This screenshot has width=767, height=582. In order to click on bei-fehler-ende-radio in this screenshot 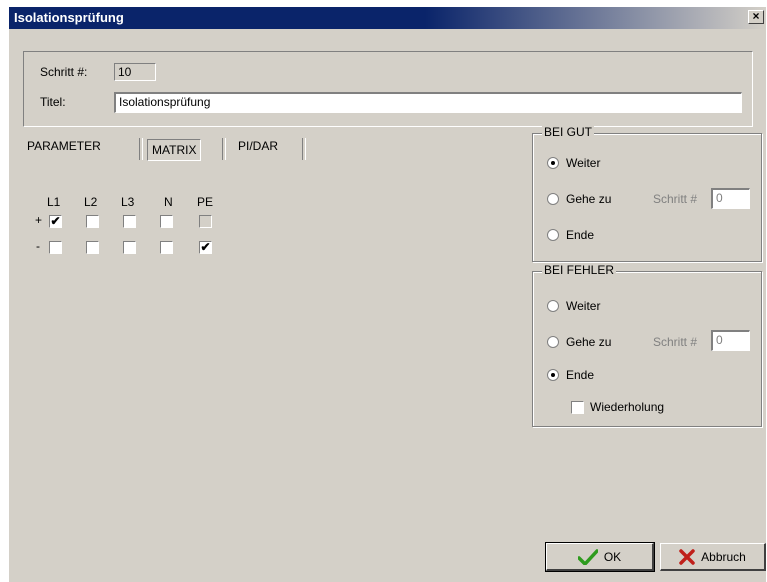, I will do `click(553, 375)`.